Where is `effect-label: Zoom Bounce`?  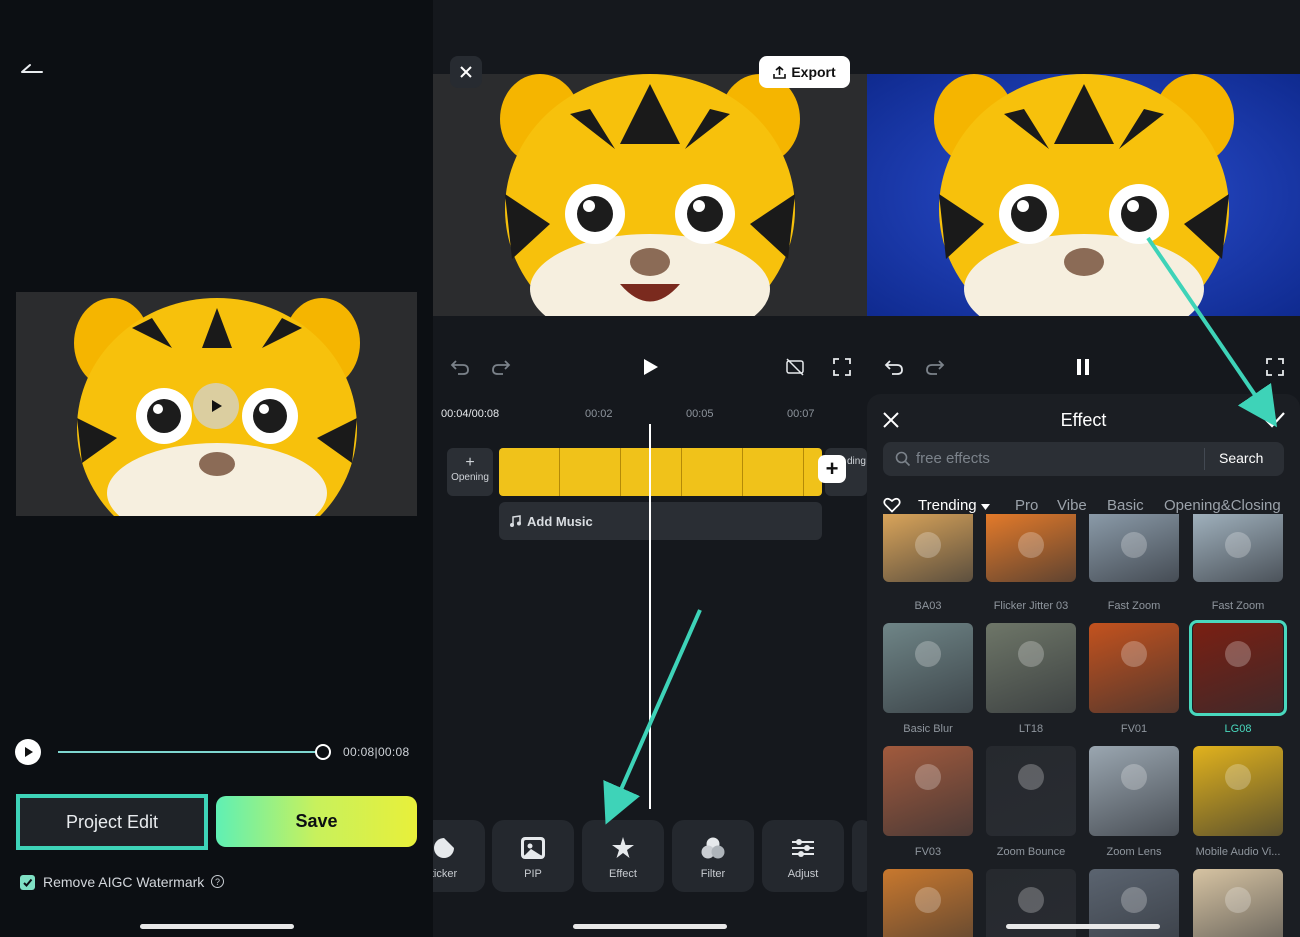
effect-label: Zoom Bounce is located at coordinates (1031, 852).